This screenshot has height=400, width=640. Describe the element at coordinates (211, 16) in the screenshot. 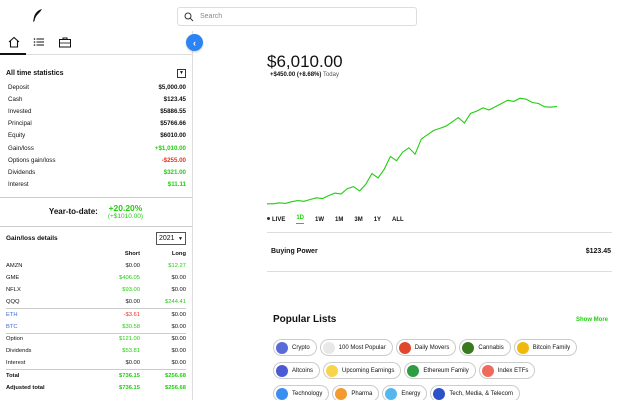

I see `search-input: Search` at that location.